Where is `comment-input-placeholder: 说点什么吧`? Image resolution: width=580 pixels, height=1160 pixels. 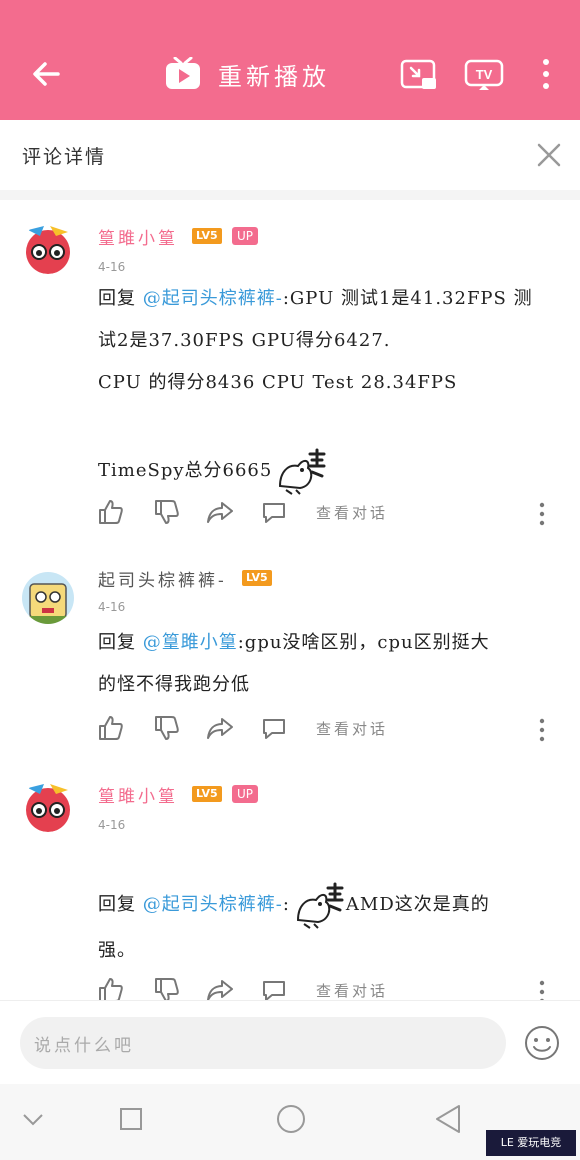 comment-input-placeholder: 说点什么吧 is located at coordinates (84, 1046).